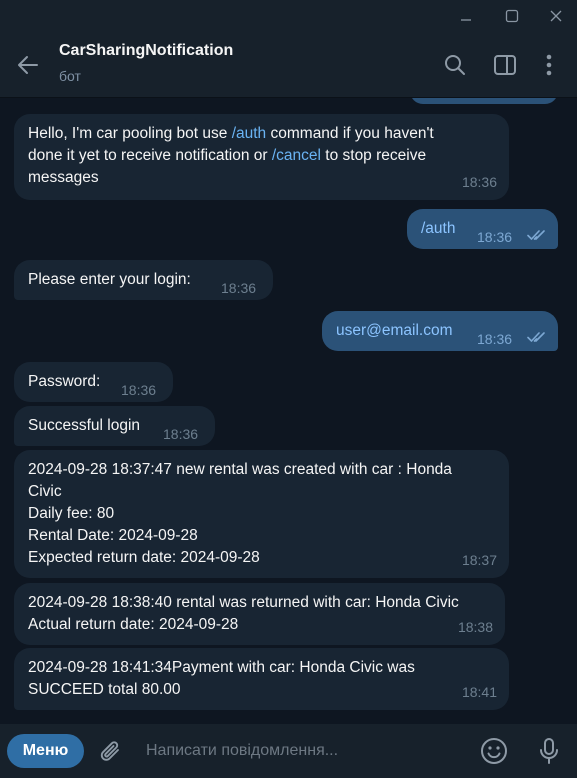 This screenshot has height=778, width=577. What do you see at coordinates (144, 557) in the screenshot?
I see `line: Expected return date: 2024-09-28` at bounding box center [144, 557].